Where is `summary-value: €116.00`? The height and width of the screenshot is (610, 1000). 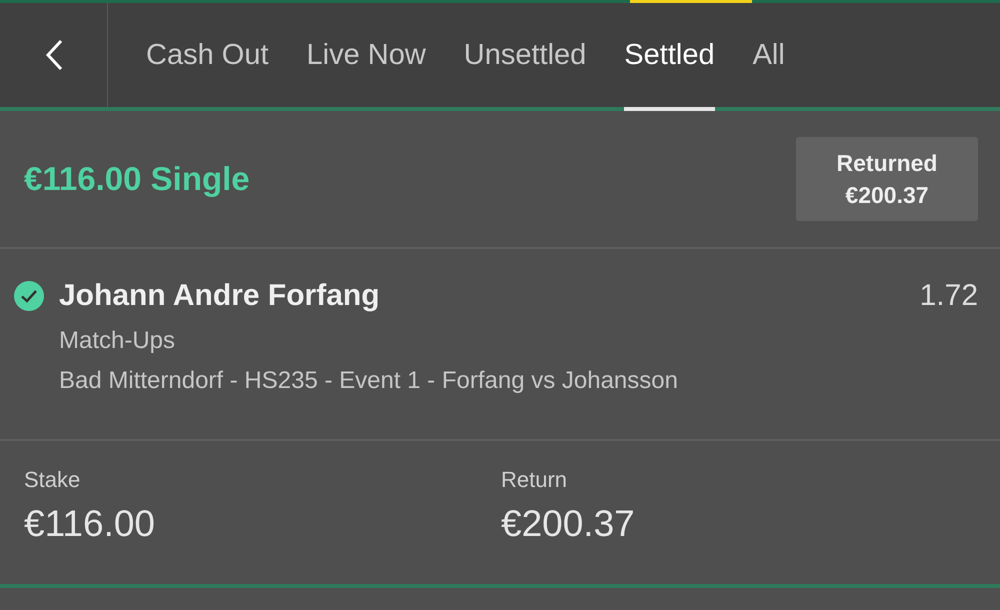 summary-value: €116.00 is located at coordinates (90, 524).